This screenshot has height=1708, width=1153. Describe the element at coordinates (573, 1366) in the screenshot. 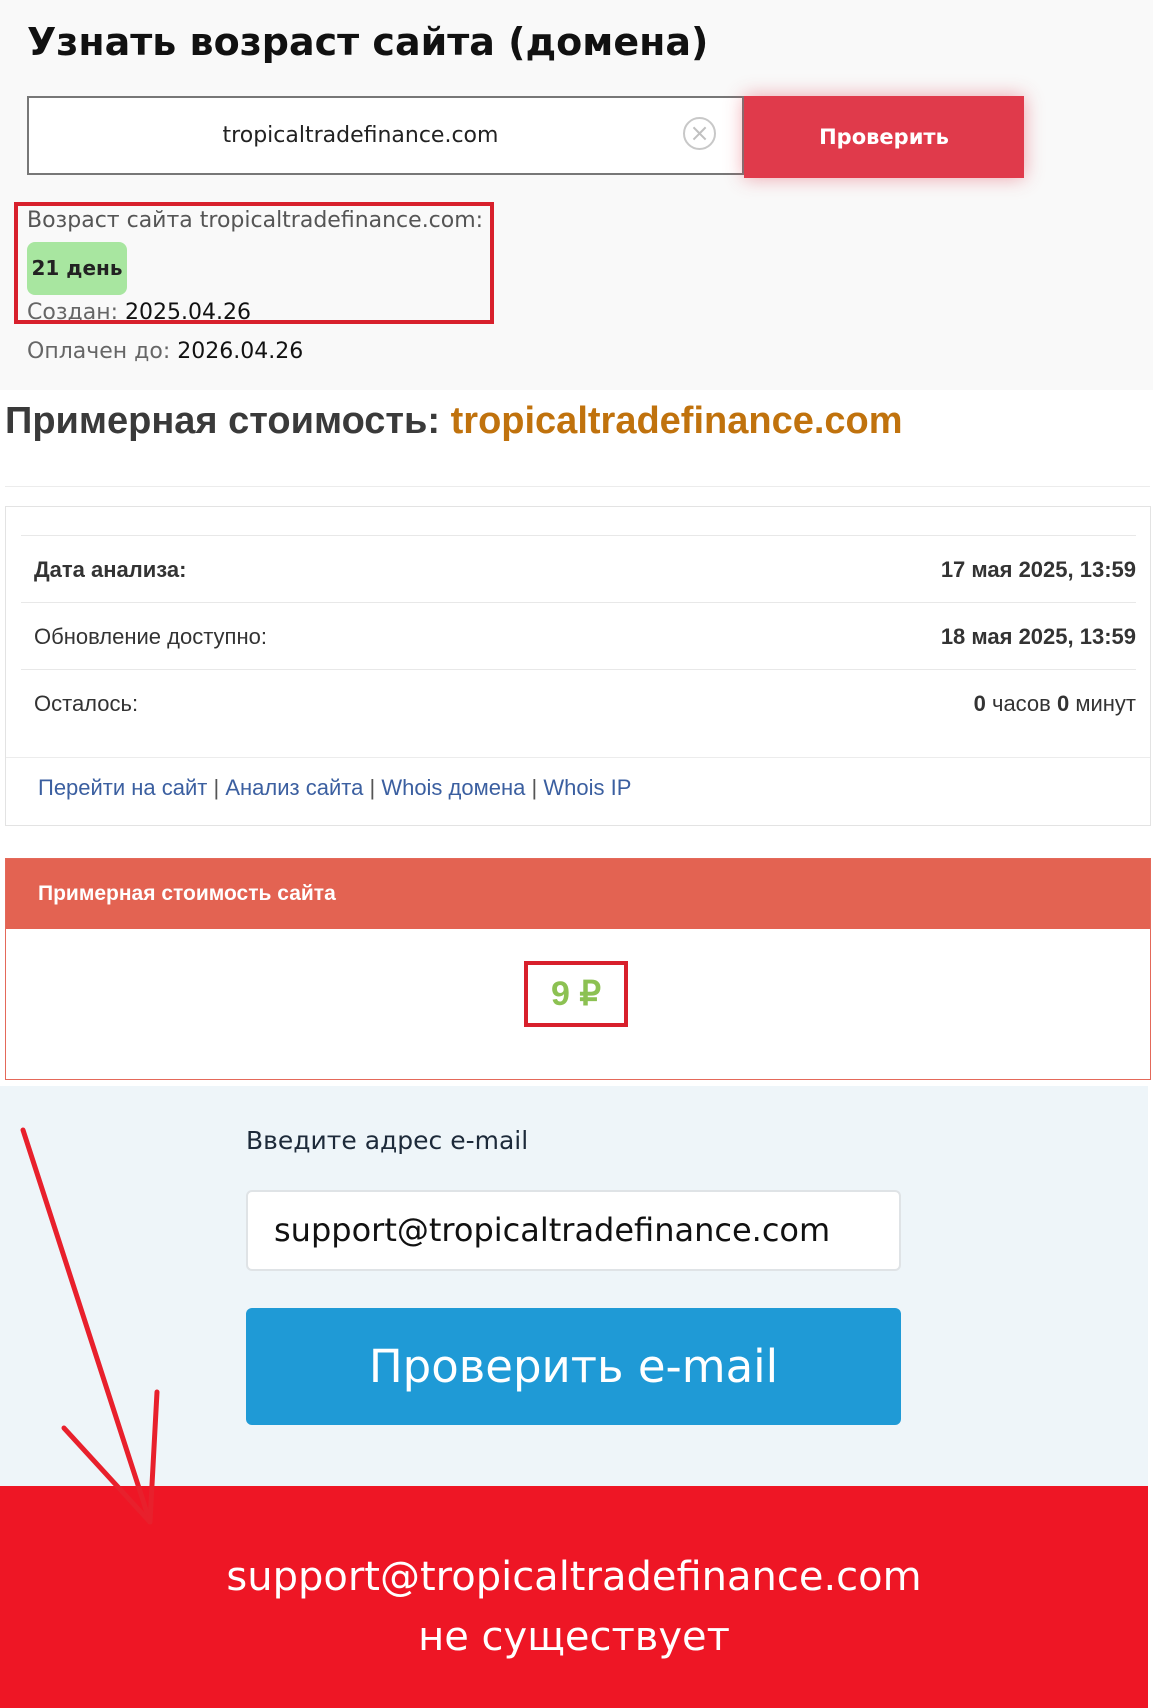

I see `check-email-button: Проверить e-mail` at that location.